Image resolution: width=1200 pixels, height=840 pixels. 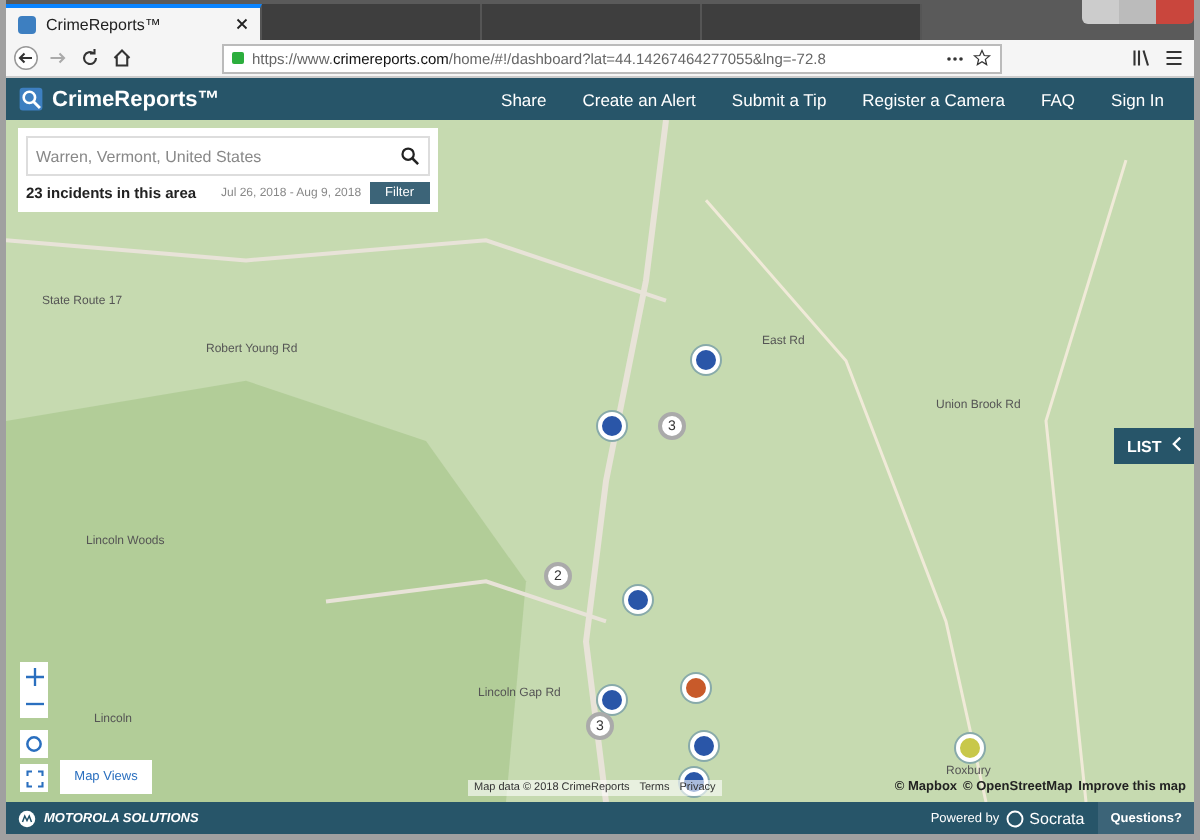 I want to click on nav-link: Share, so click(x=524, y=99).